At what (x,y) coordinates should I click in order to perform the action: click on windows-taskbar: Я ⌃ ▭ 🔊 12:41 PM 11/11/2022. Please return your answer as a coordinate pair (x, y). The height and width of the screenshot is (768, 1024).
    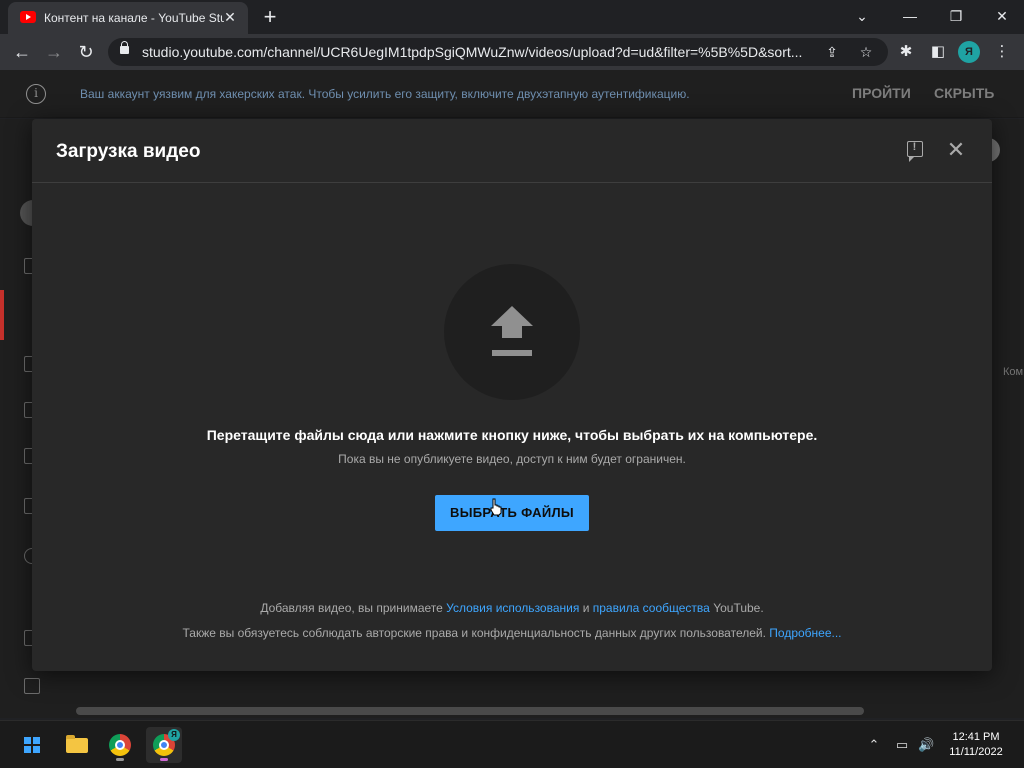
    Looking at the image, I should click on (512, 744).